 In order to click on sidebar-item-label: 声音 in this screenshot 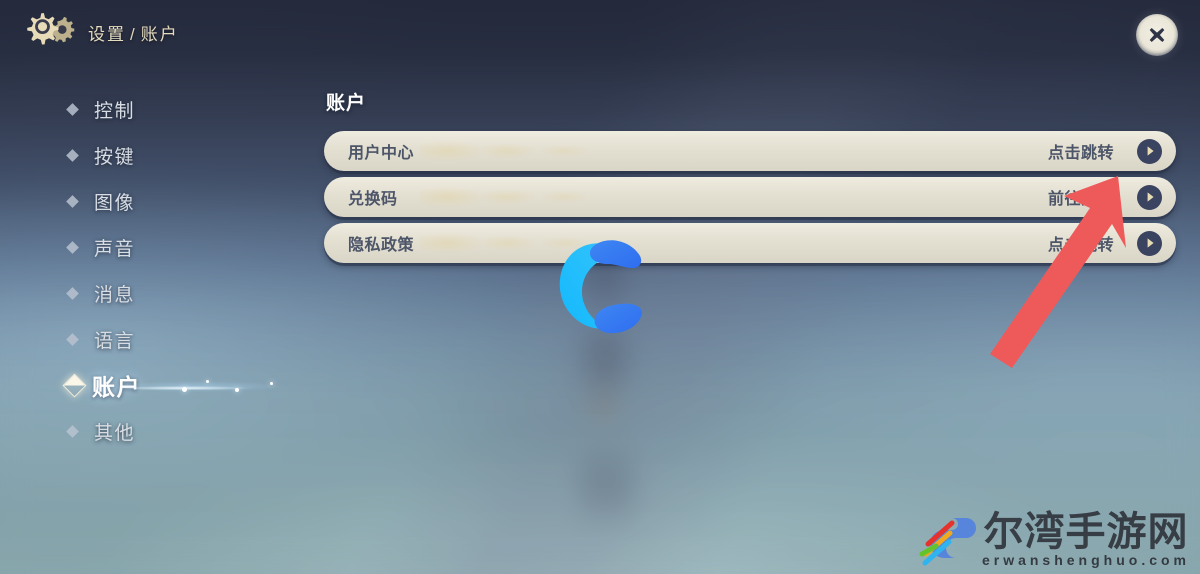, I will do `click(115, 249)`.